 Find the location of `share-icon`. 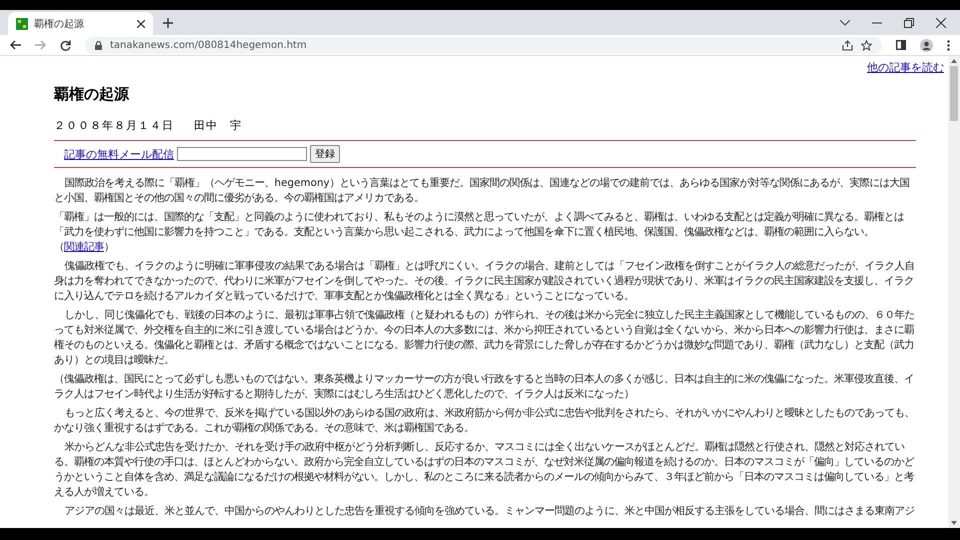

share-icon is located at coordinates (847, 45).